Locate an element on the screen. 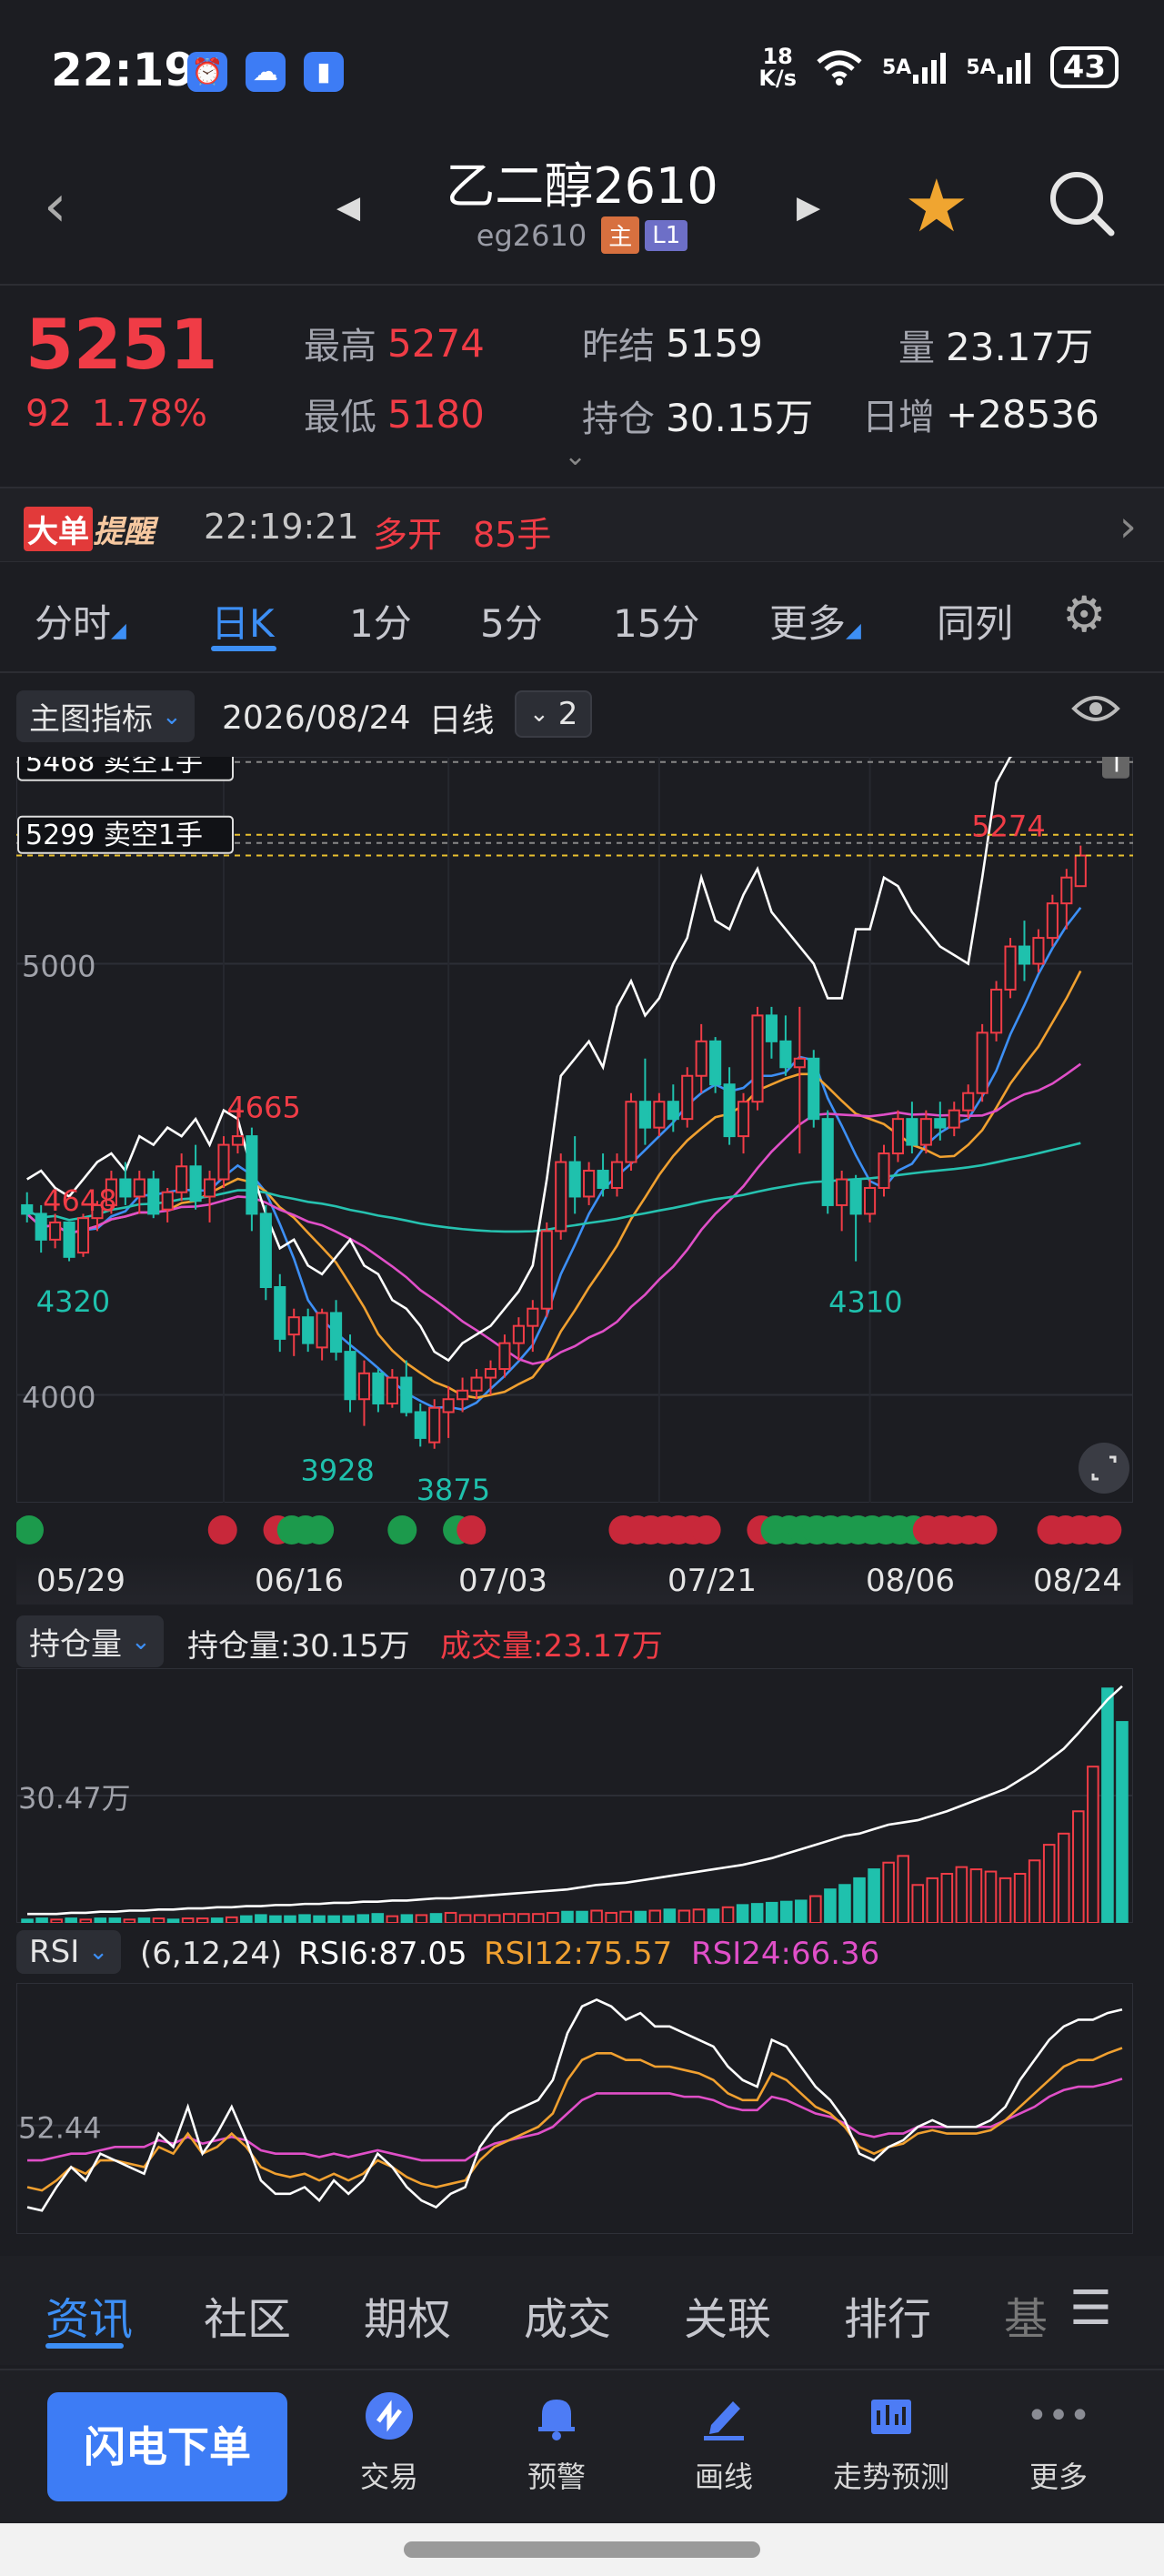 The height and width of the screenshot is (2576, 1164). main-contract-tag: 主 is located at coordinates (621, 235).